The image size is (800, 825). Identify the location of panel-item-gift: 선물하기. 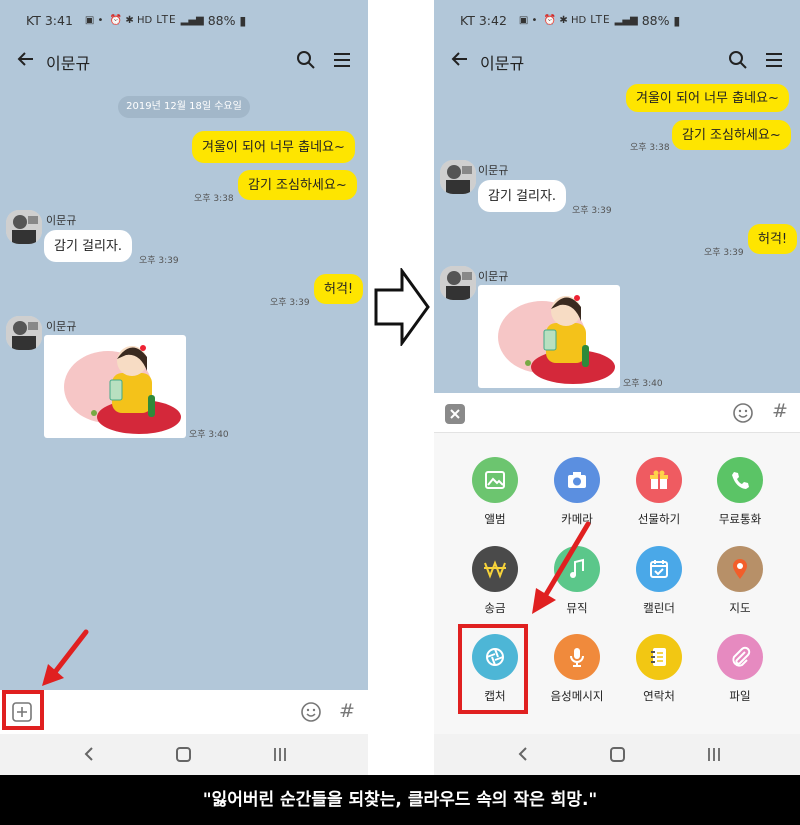
(659, 492).